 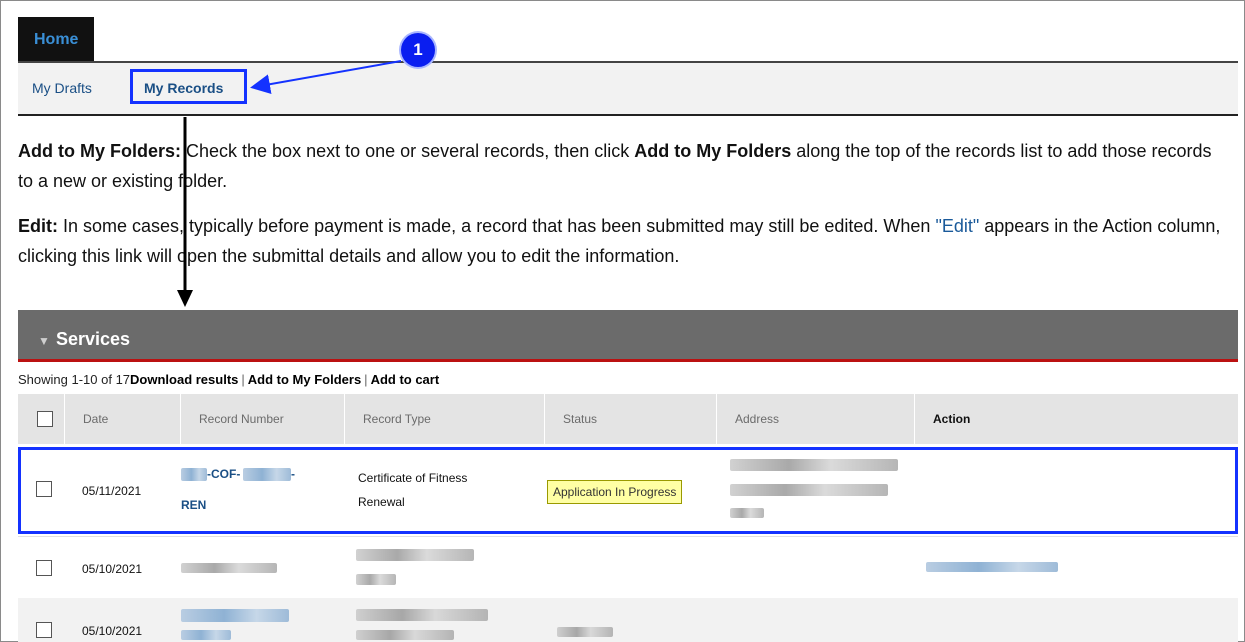 I want to click on callout-badge: 1, so click(x=418, y=50).